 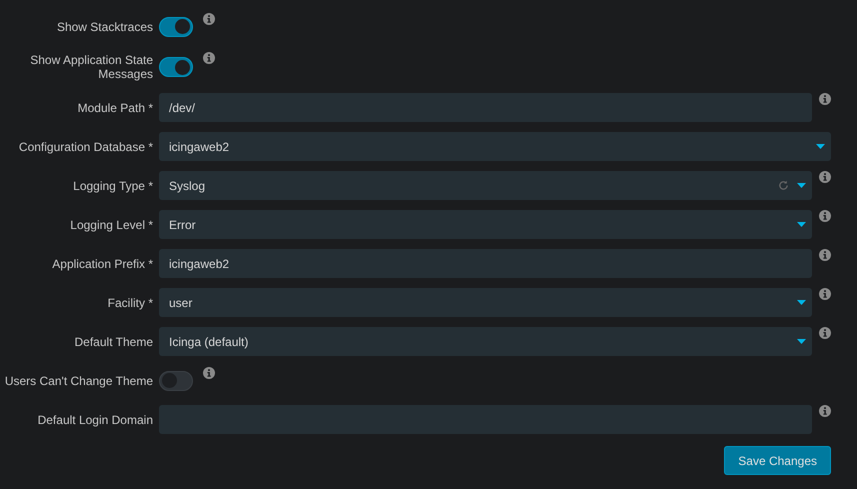 What do you see at coordinates (485, 107) in the screenshot?
I see `text-field: /dev/` at bounding box center [485, 107].